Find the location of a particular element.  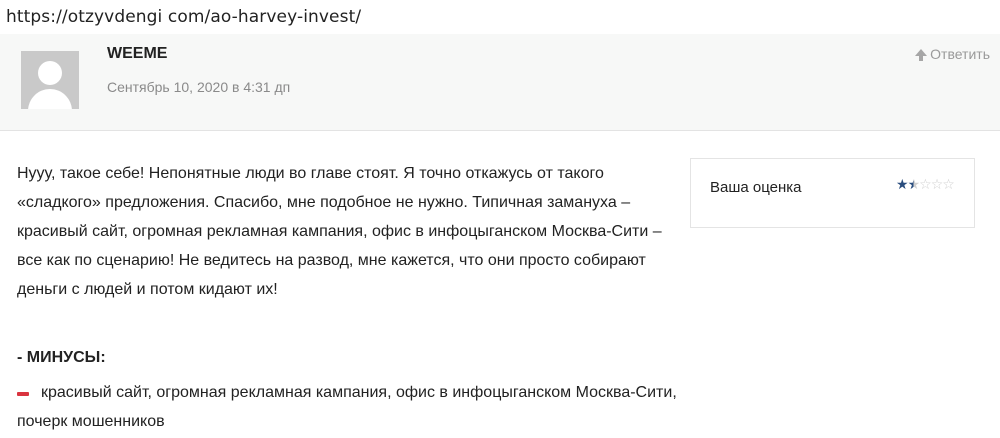

avatar is located at coordinates (50, 80).